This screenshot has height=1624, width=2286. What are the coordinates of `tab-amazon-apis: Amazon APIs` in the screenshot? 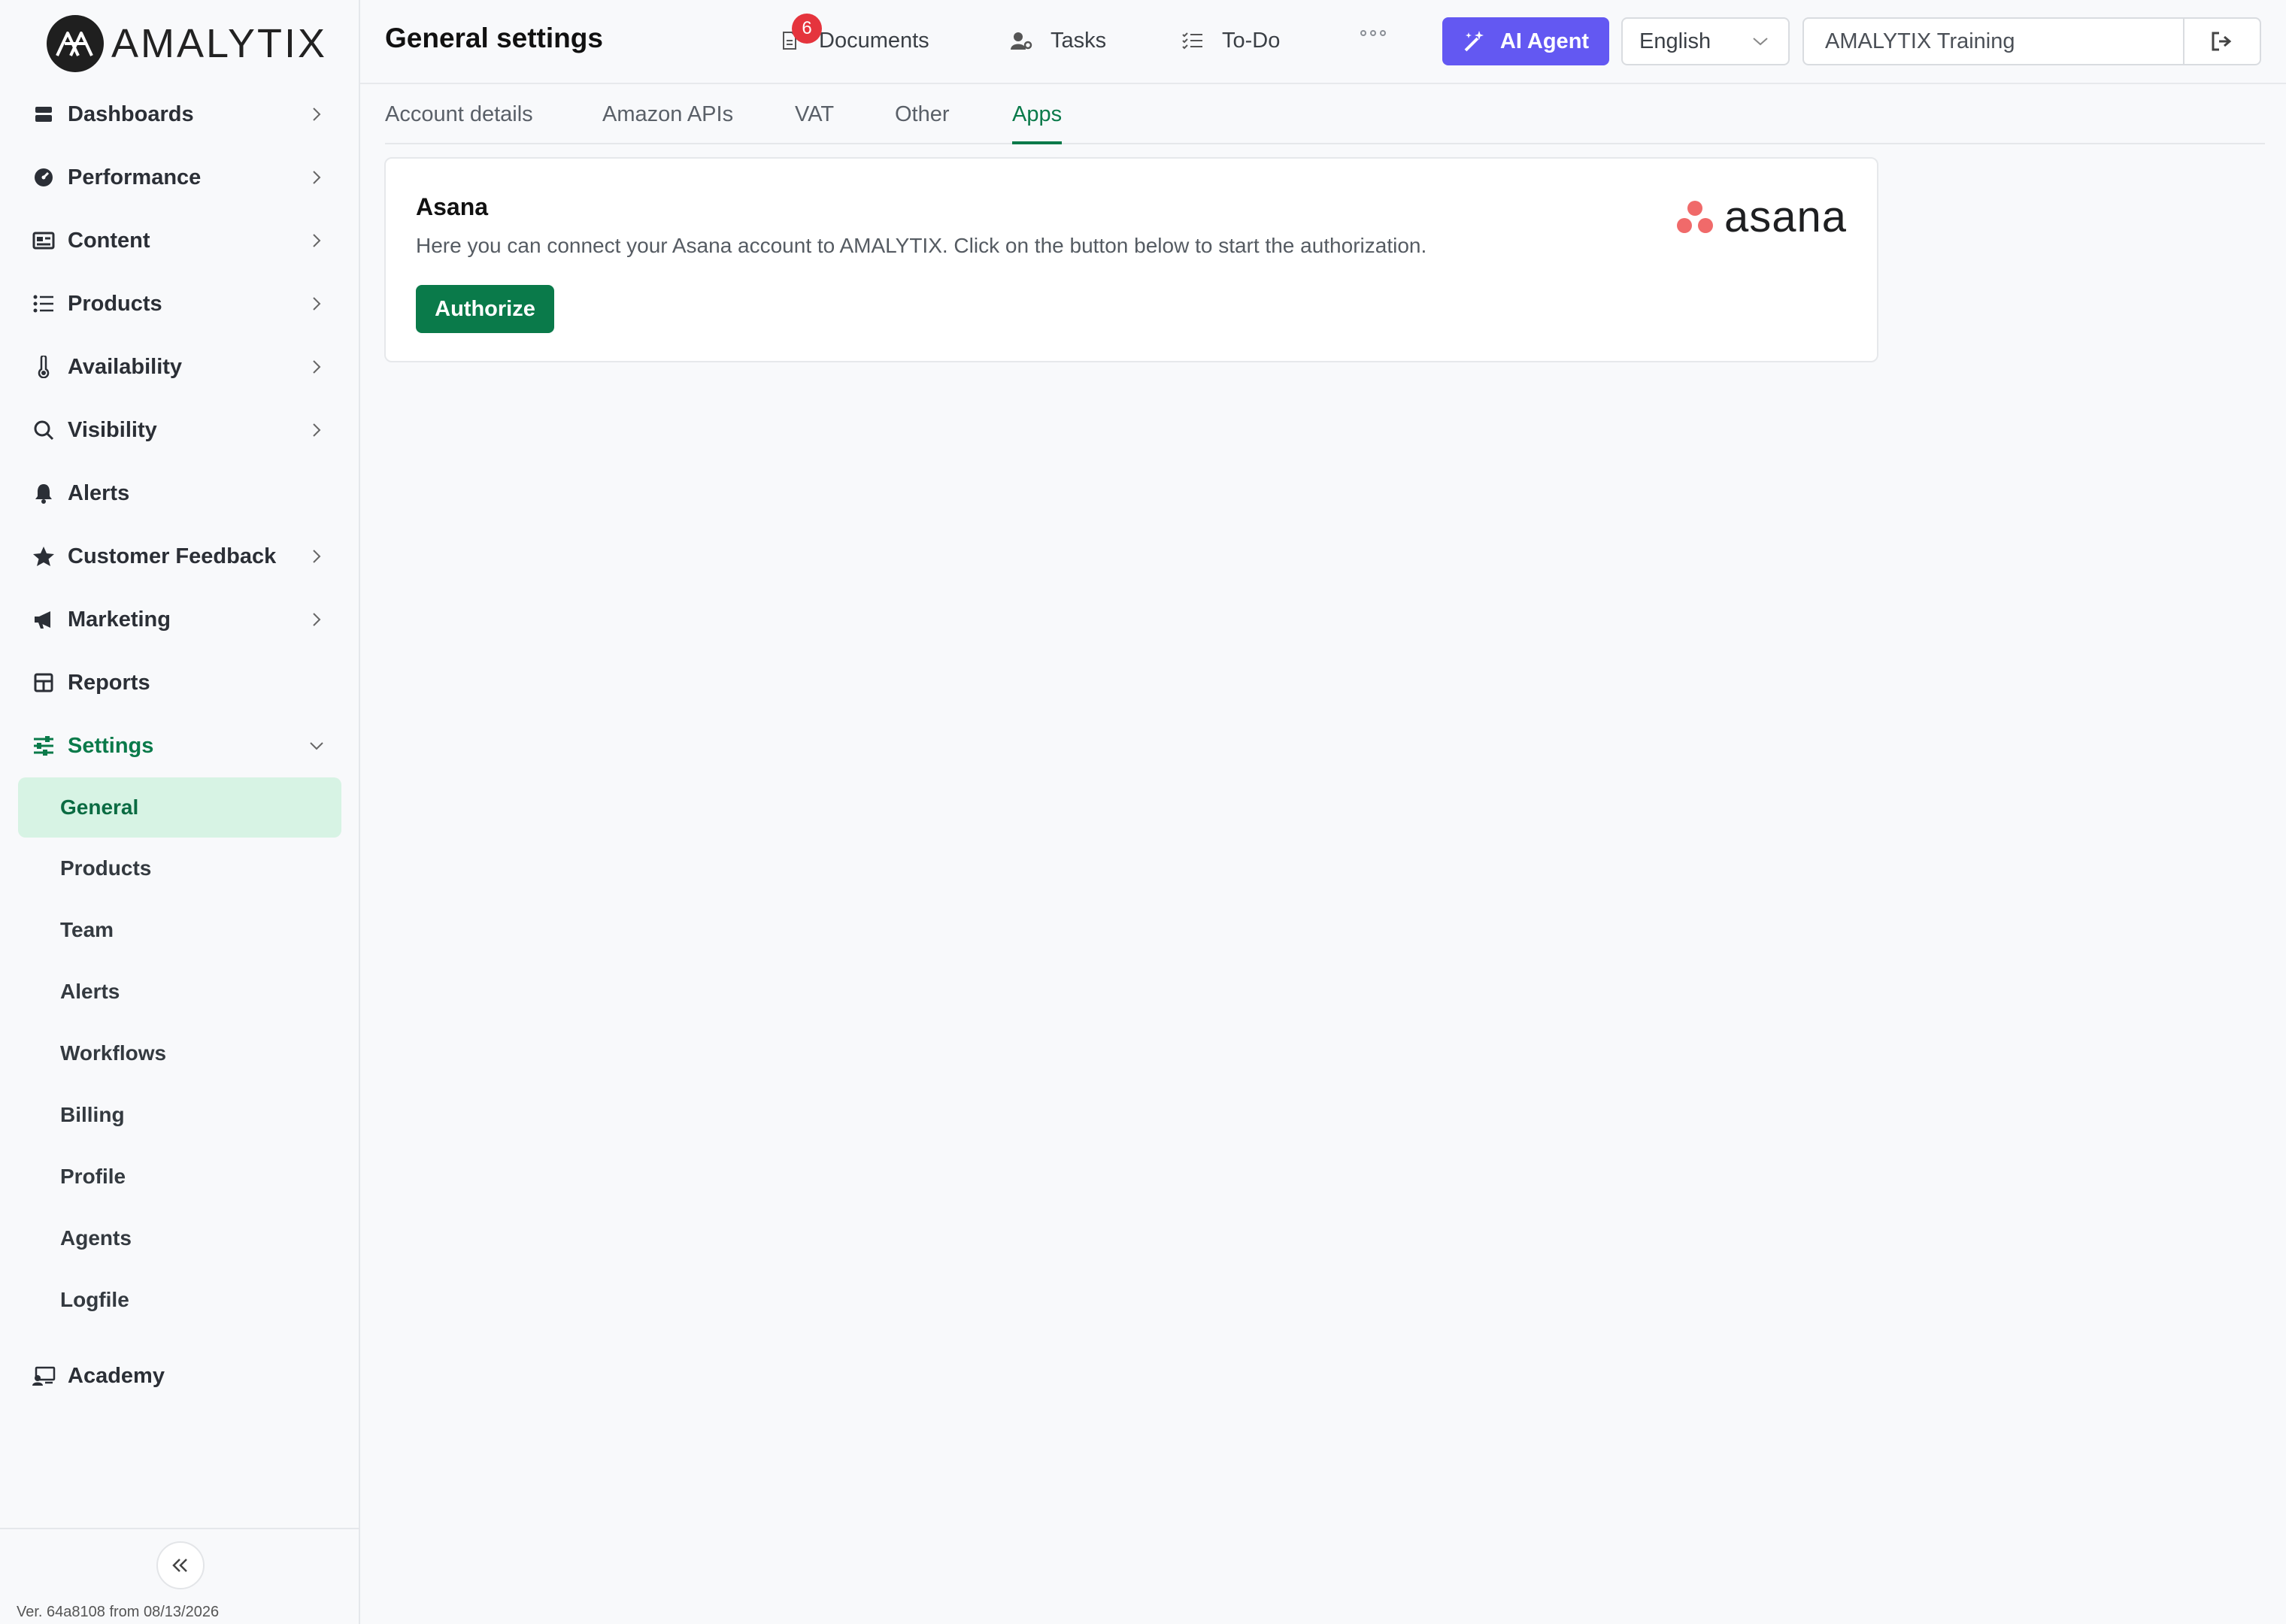 It's located at (668, 123).